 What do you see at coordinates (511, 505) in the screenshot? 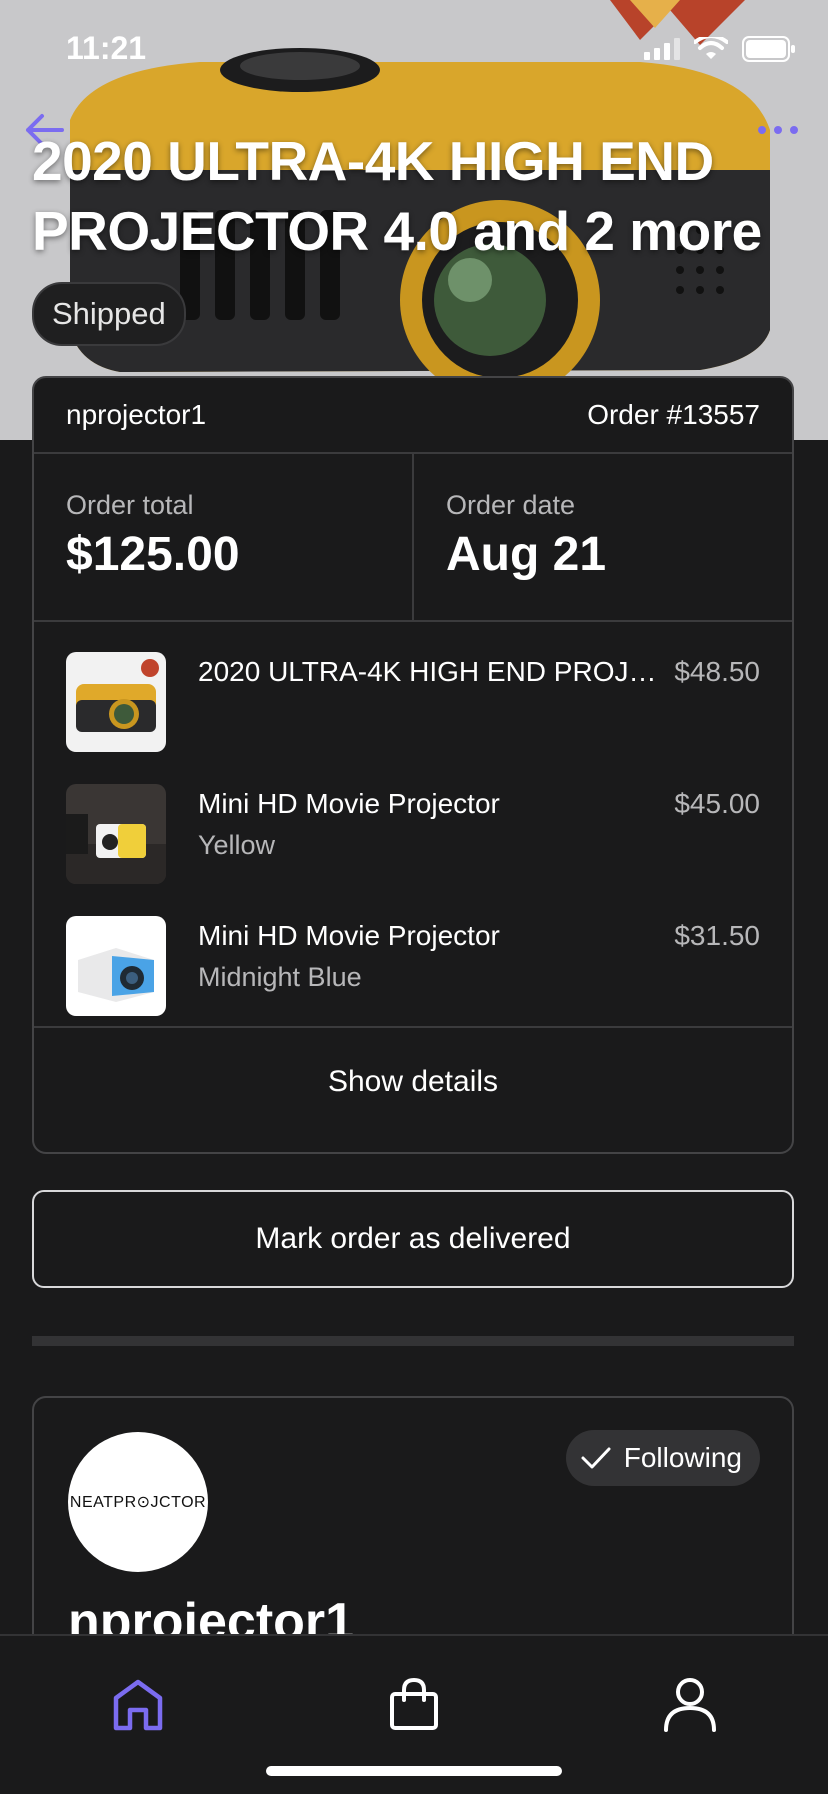
I see `order-date-label: Order date` at bounding box center [511, 505].